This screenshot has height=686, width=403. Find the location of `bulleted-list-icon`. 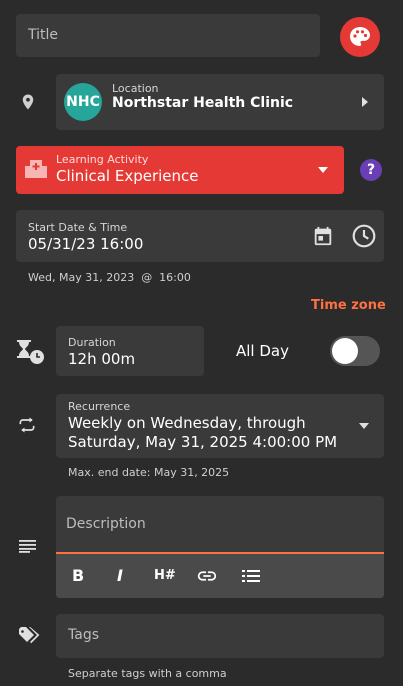

bulleted-list-icon is located at coordinates (251, 576).